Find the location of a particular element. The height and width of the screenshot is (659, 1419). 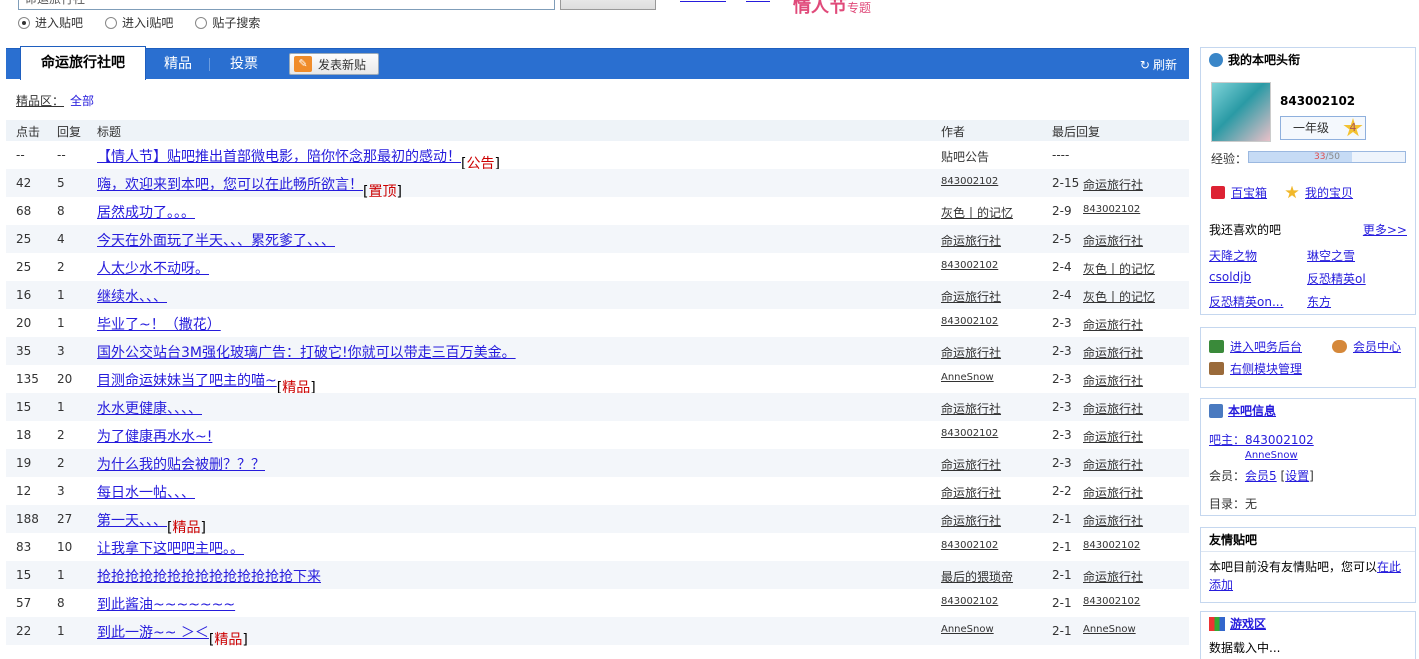

thread-title-link: 继续水、、、 is located at coordinates (132, 297).